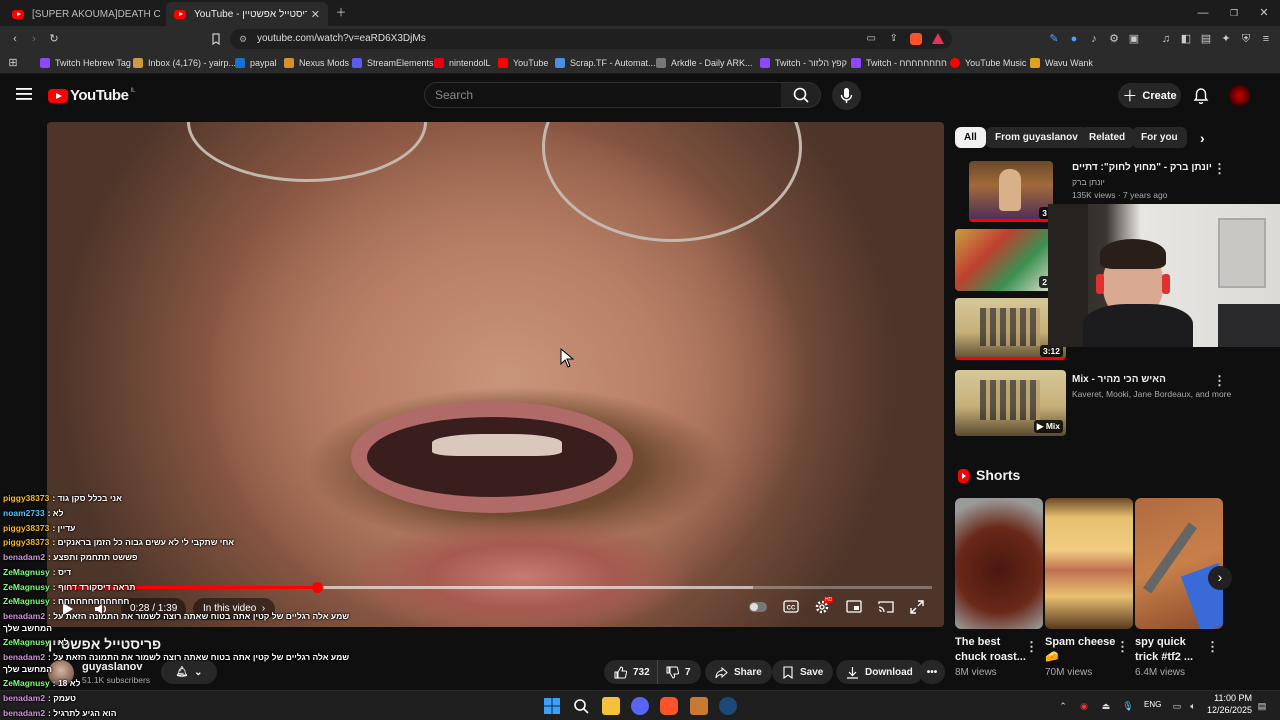 The image size is (1280, 720). What do you see at coordinates (1106, 706) in the screenshot?
I see `usb-icon: ⏏` at bounding box center [1106, 706].